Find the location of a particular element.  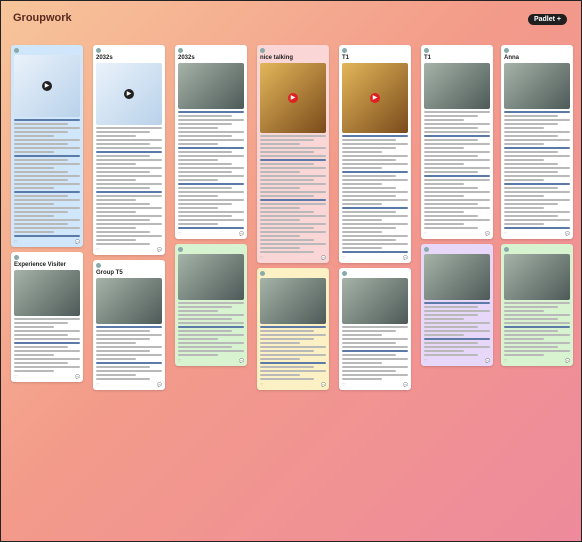

avatar is located at coordinates (344, 50).